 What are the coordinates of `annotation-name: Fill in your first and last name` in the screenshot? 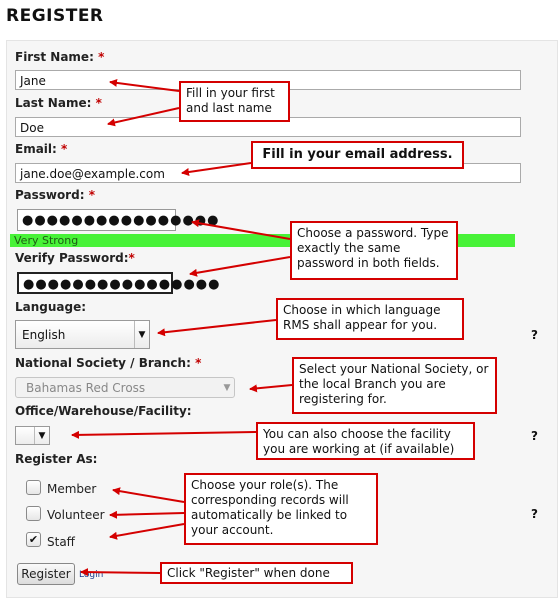 It's located at (234, 101).